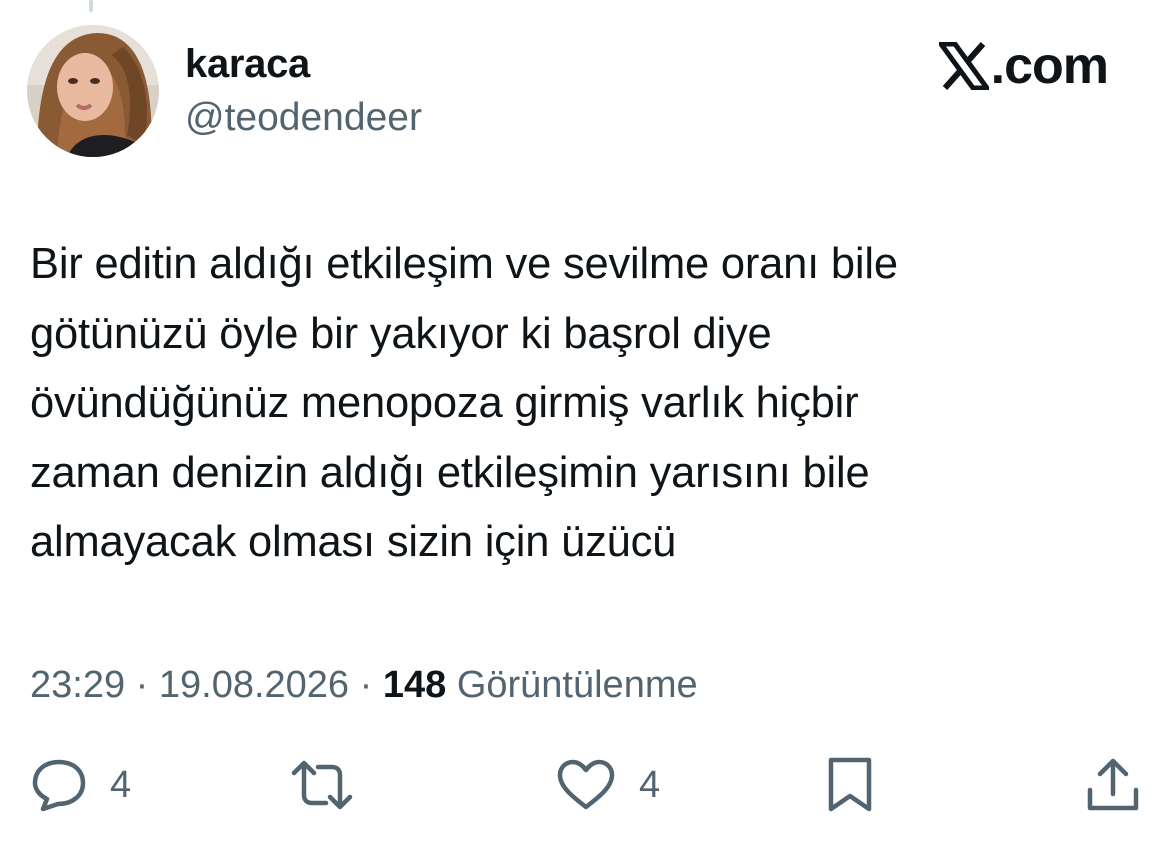 The image size is (1170, 862). I want to click on bookmark-icon, so click(850, 784).